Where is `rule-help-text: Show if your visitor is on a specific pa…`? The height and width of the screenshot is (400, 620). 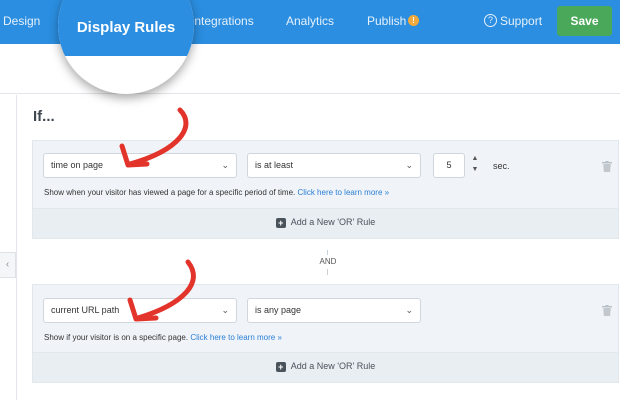
rule-help-text: Show if your visitor is on a specific pa… is located at coordinates (163, 337).